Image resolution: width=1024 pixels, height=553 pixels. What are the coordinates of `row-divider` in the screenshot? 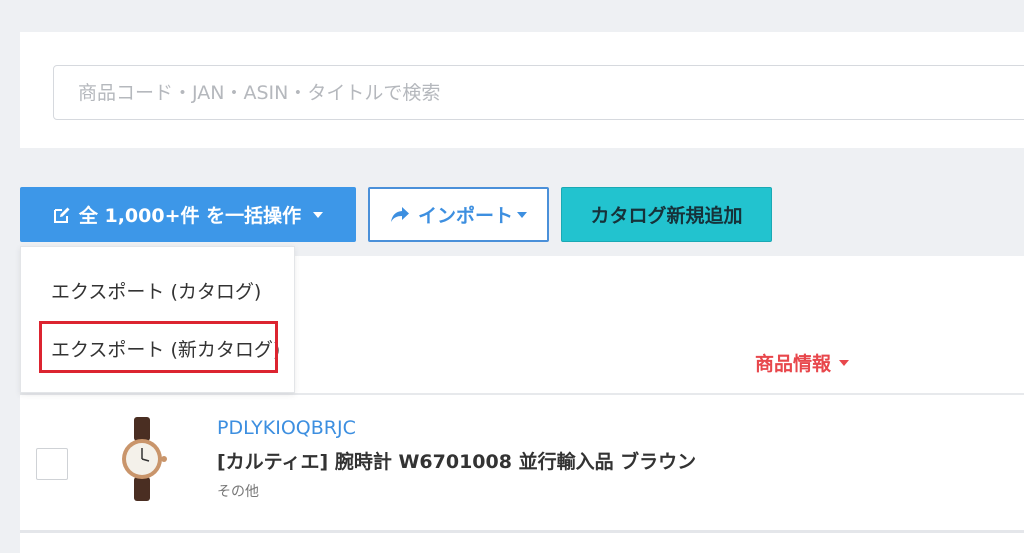 It's located at (522, 531).